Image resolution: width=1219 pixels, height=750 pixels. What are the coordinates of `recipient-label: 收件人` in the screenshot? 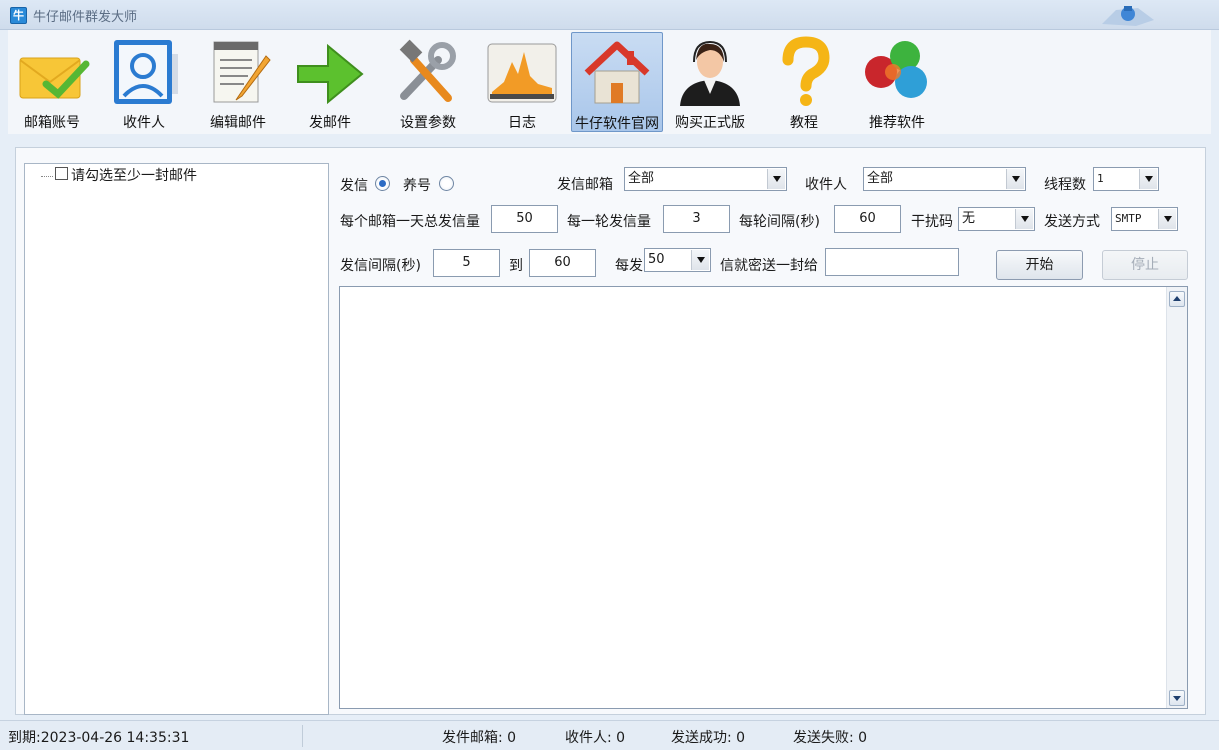 It's located at (826, 185).